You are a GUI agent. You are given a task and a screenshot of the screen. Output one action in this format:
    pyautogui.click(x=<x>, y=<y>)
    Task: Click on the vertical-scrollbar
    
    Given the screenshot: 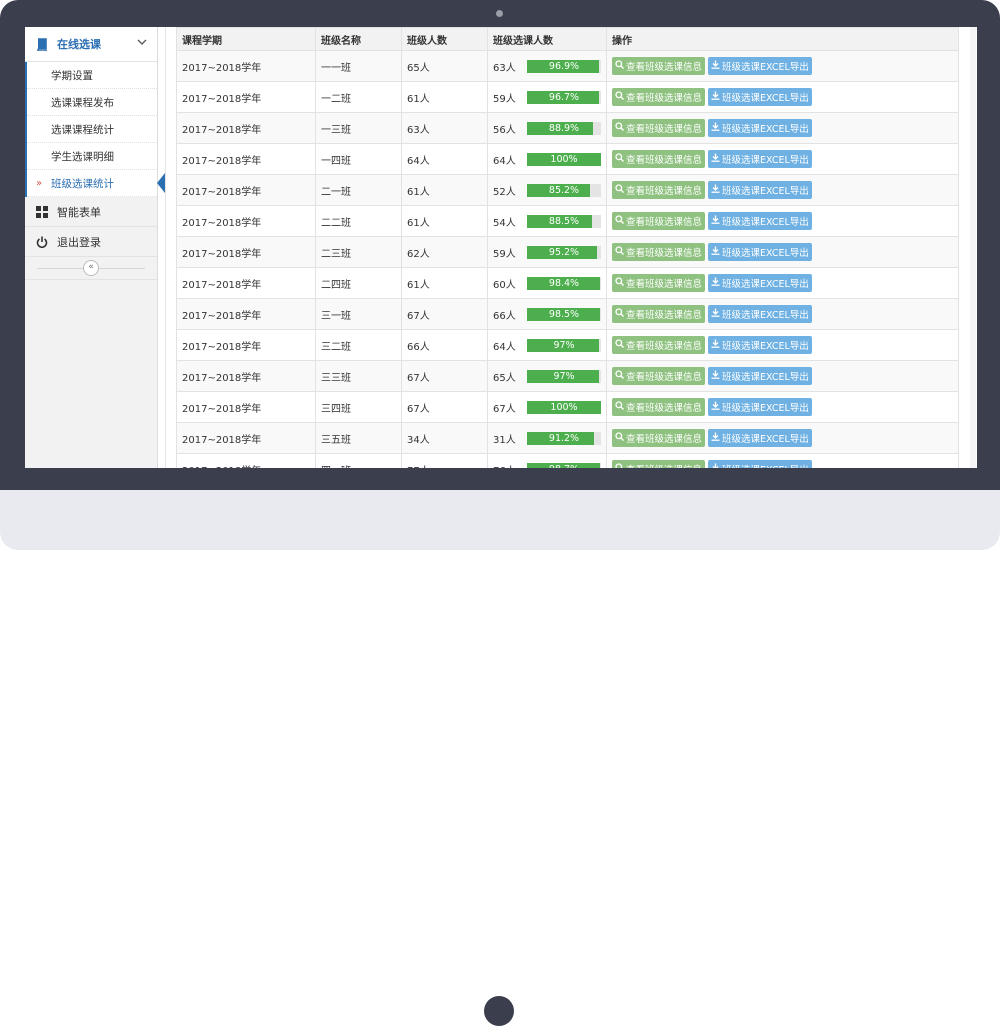 What is the action you would take?
    pyautogui.click(x=973, y=247)
    